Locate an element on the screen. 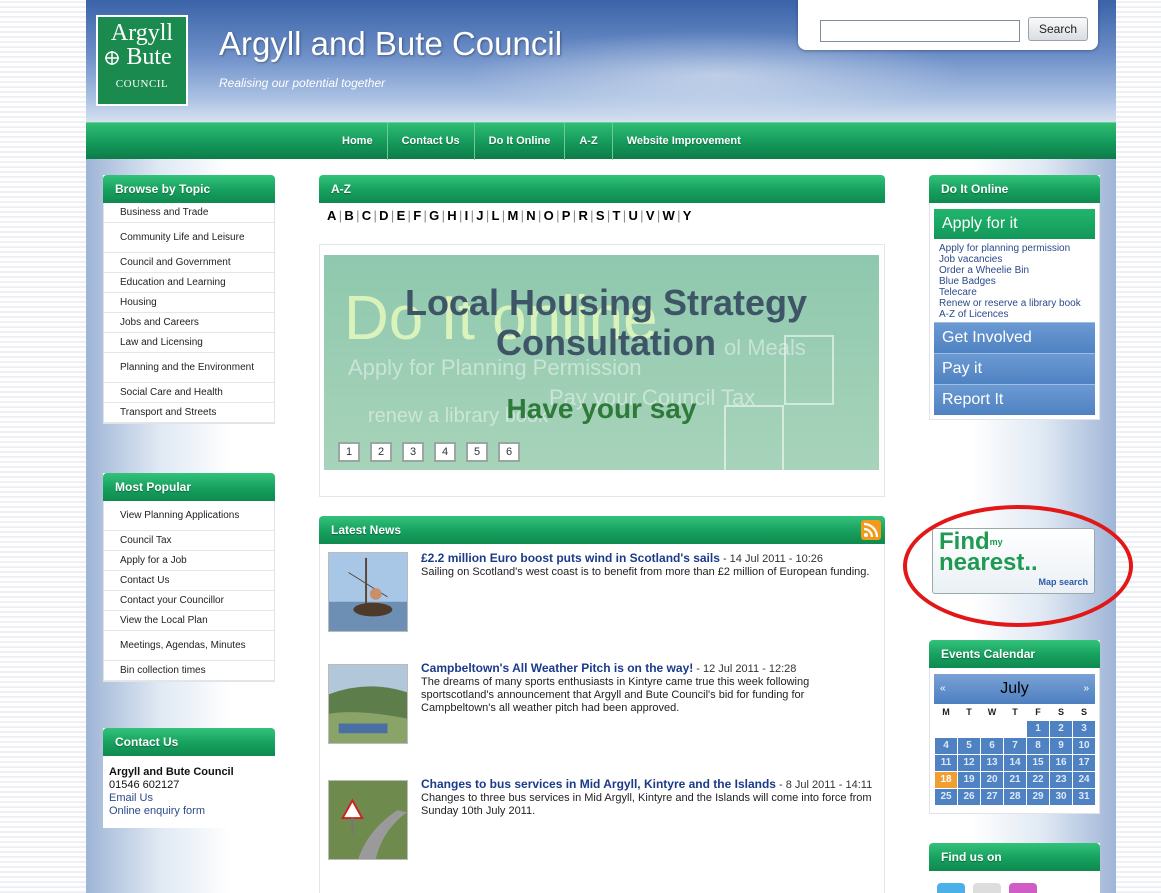 The image size is (1161, 893). browse-item-education: Education and Learning is located at coordinates (189, 283).